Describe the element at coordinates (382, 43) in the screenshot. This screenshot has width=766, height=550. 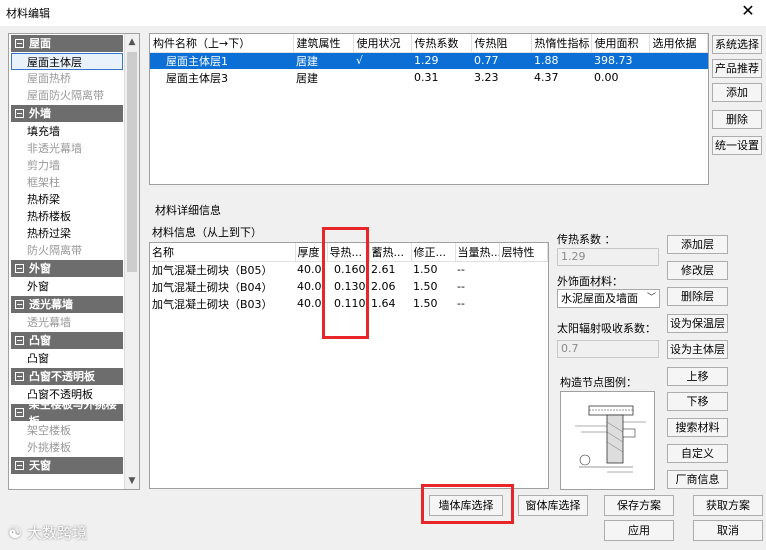
I see `column-header: 使用状况` at that location.